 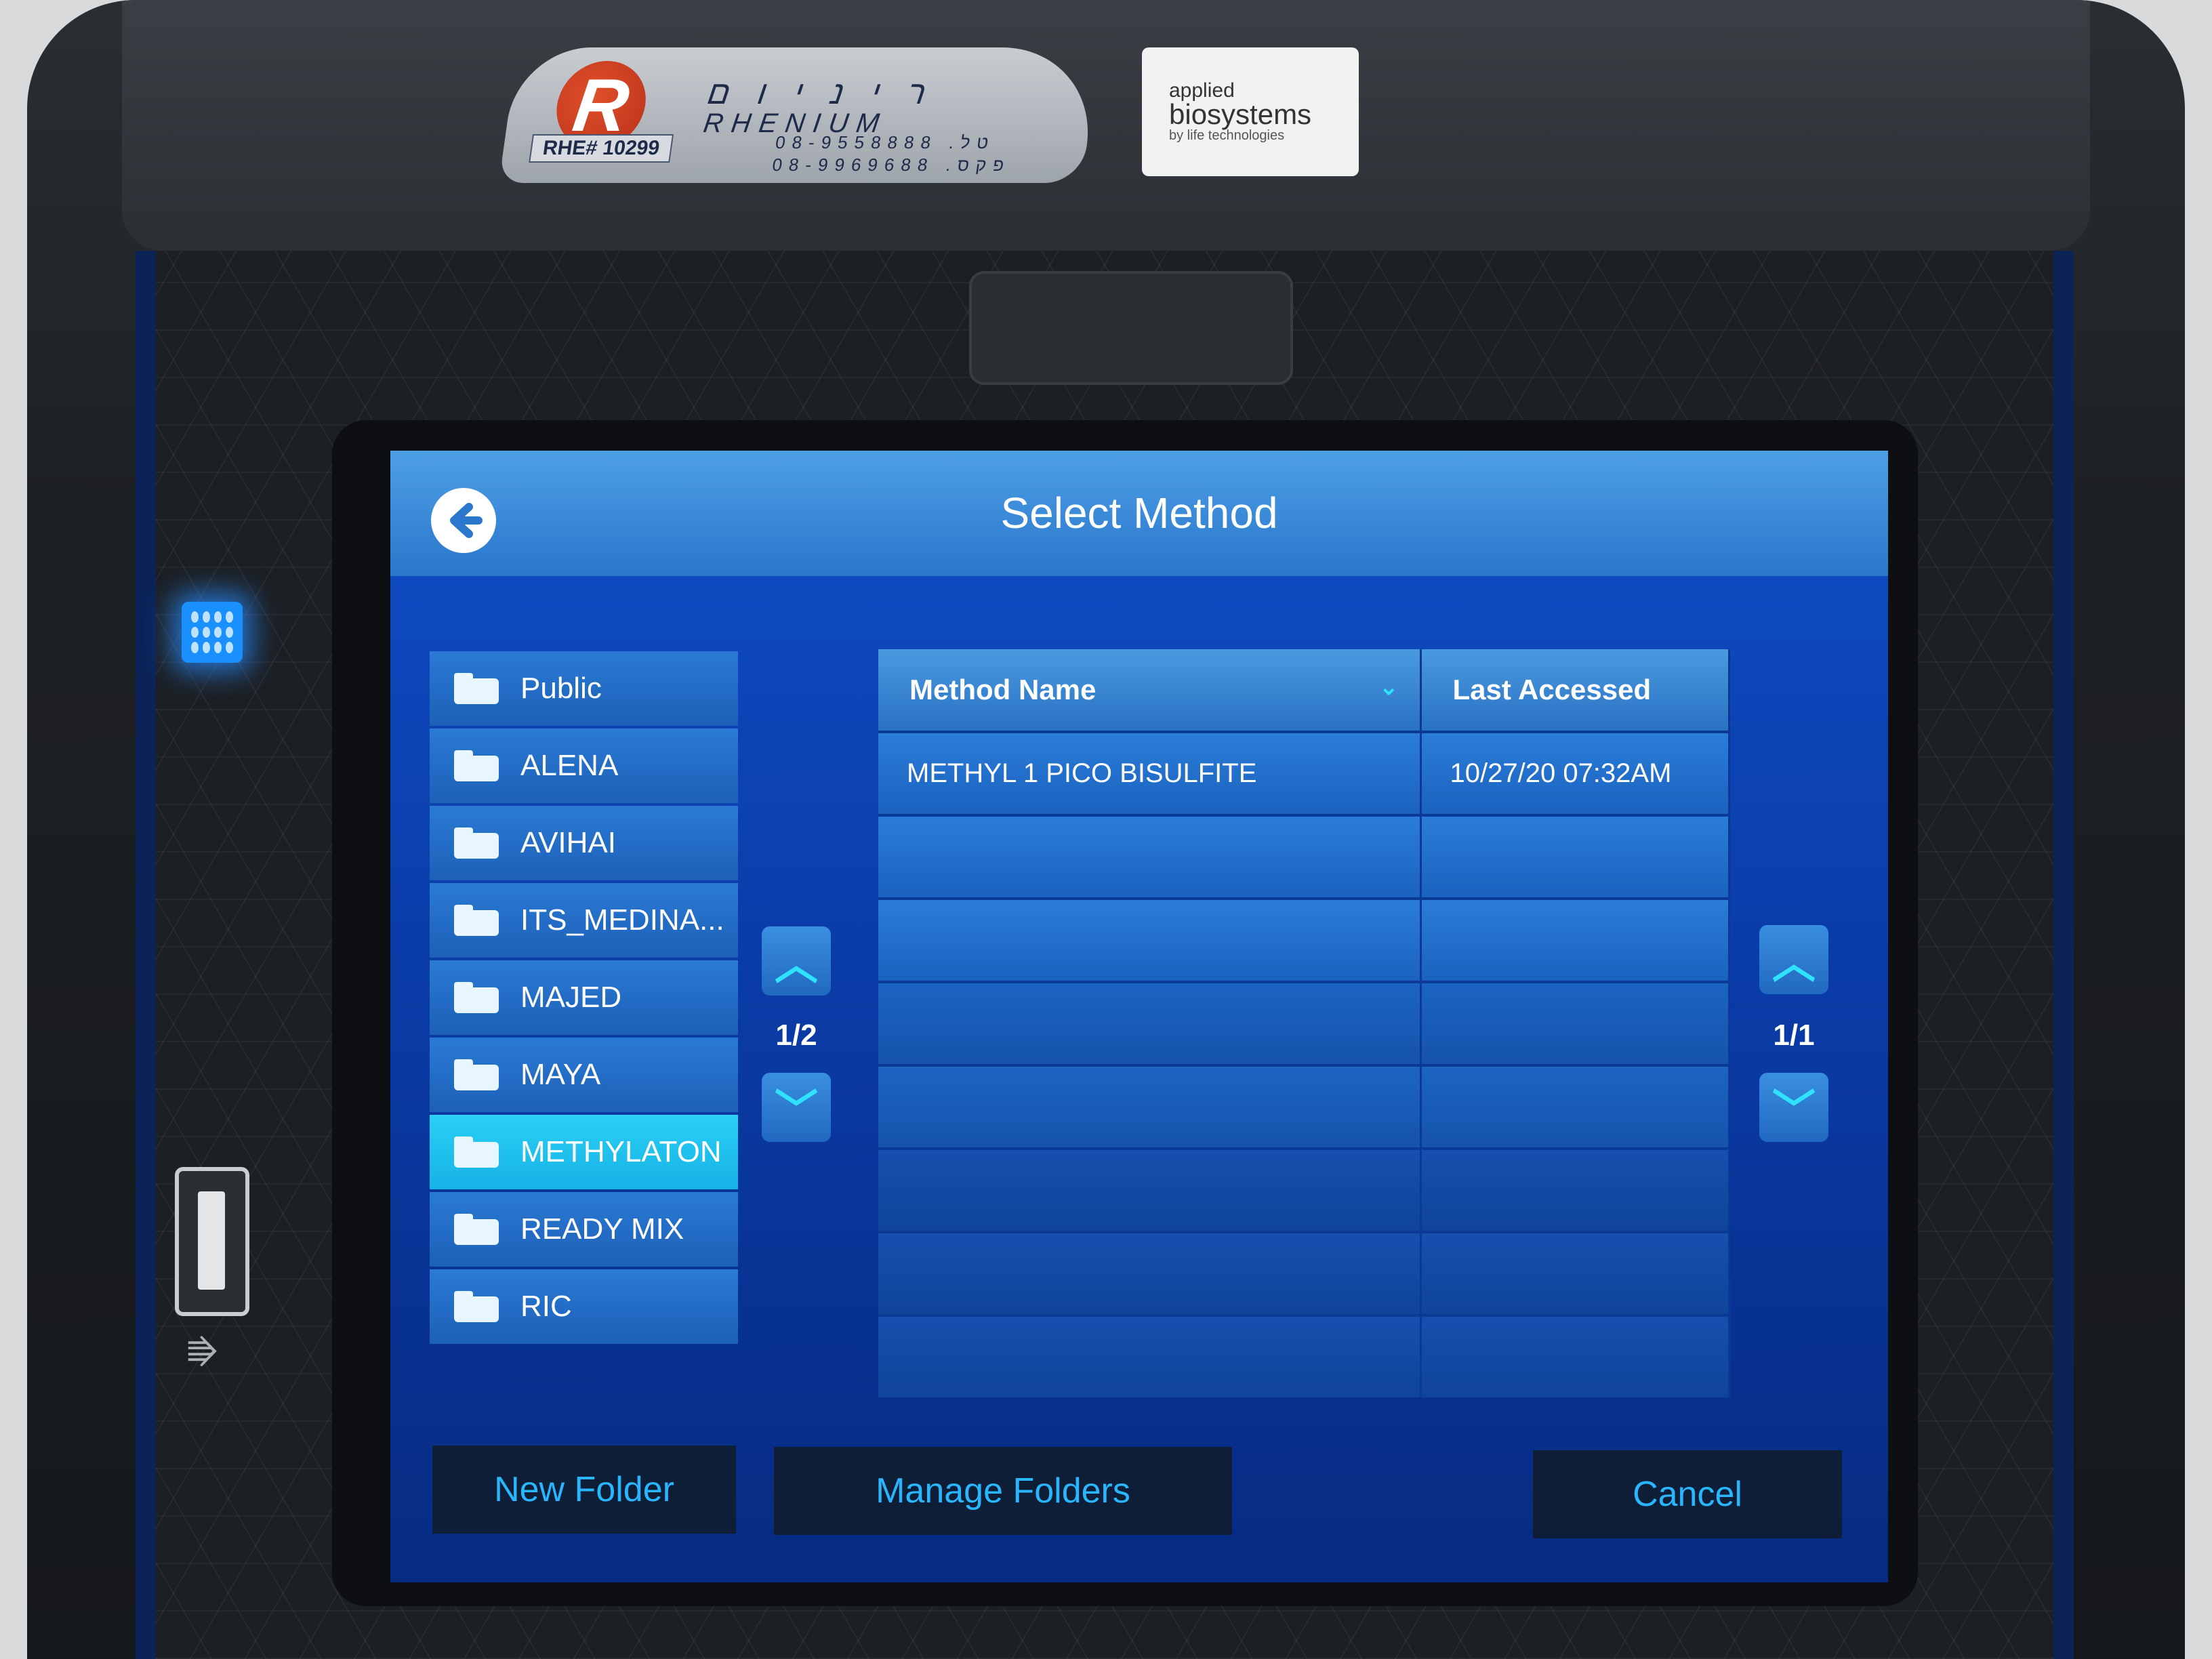 I want to click on folder-item-maya: MAYA, so click(x=584, y=1075).